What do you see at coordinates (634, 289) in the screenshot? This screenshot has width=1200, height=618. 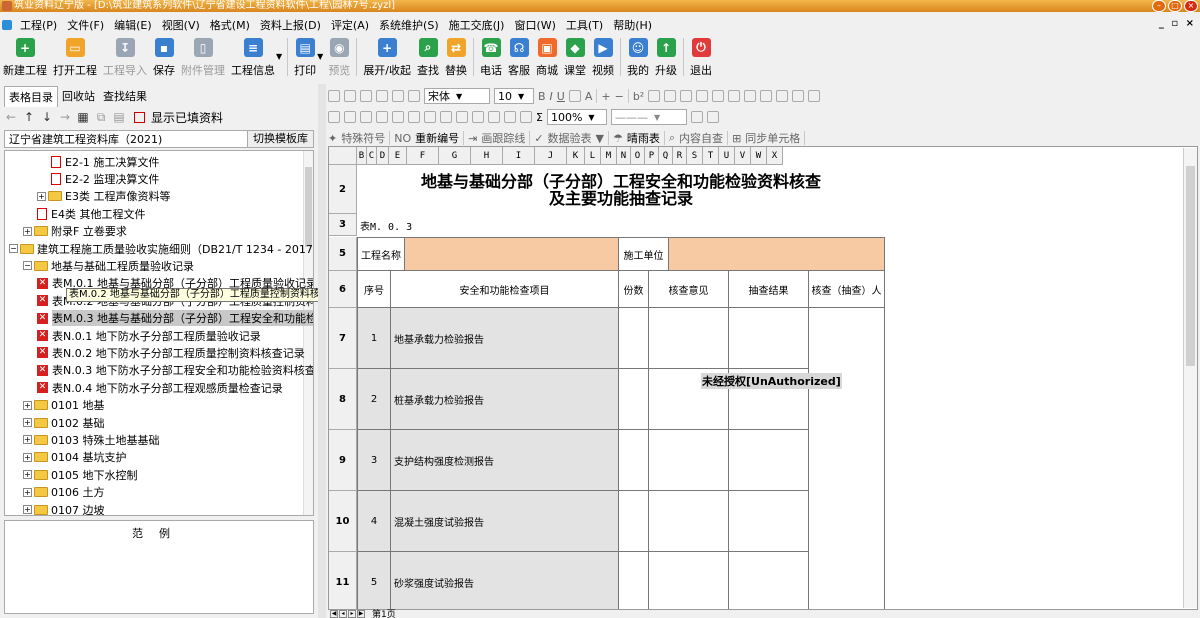 I see `header-copies: 份数` at bounding box center [634, 289].